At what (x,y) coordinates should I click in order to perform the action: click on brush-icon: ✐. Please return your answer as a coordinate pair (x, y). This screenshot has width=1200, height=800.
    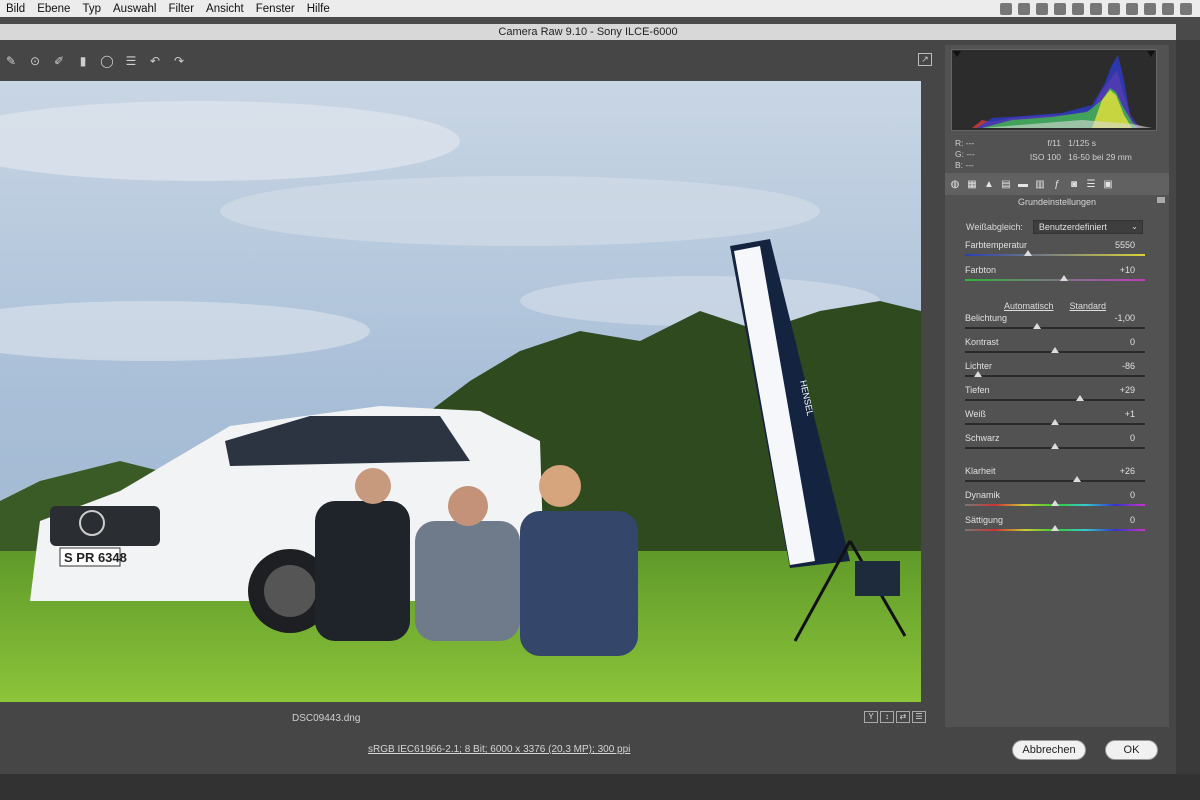
    Looking at the image, I should click on (59, 61).